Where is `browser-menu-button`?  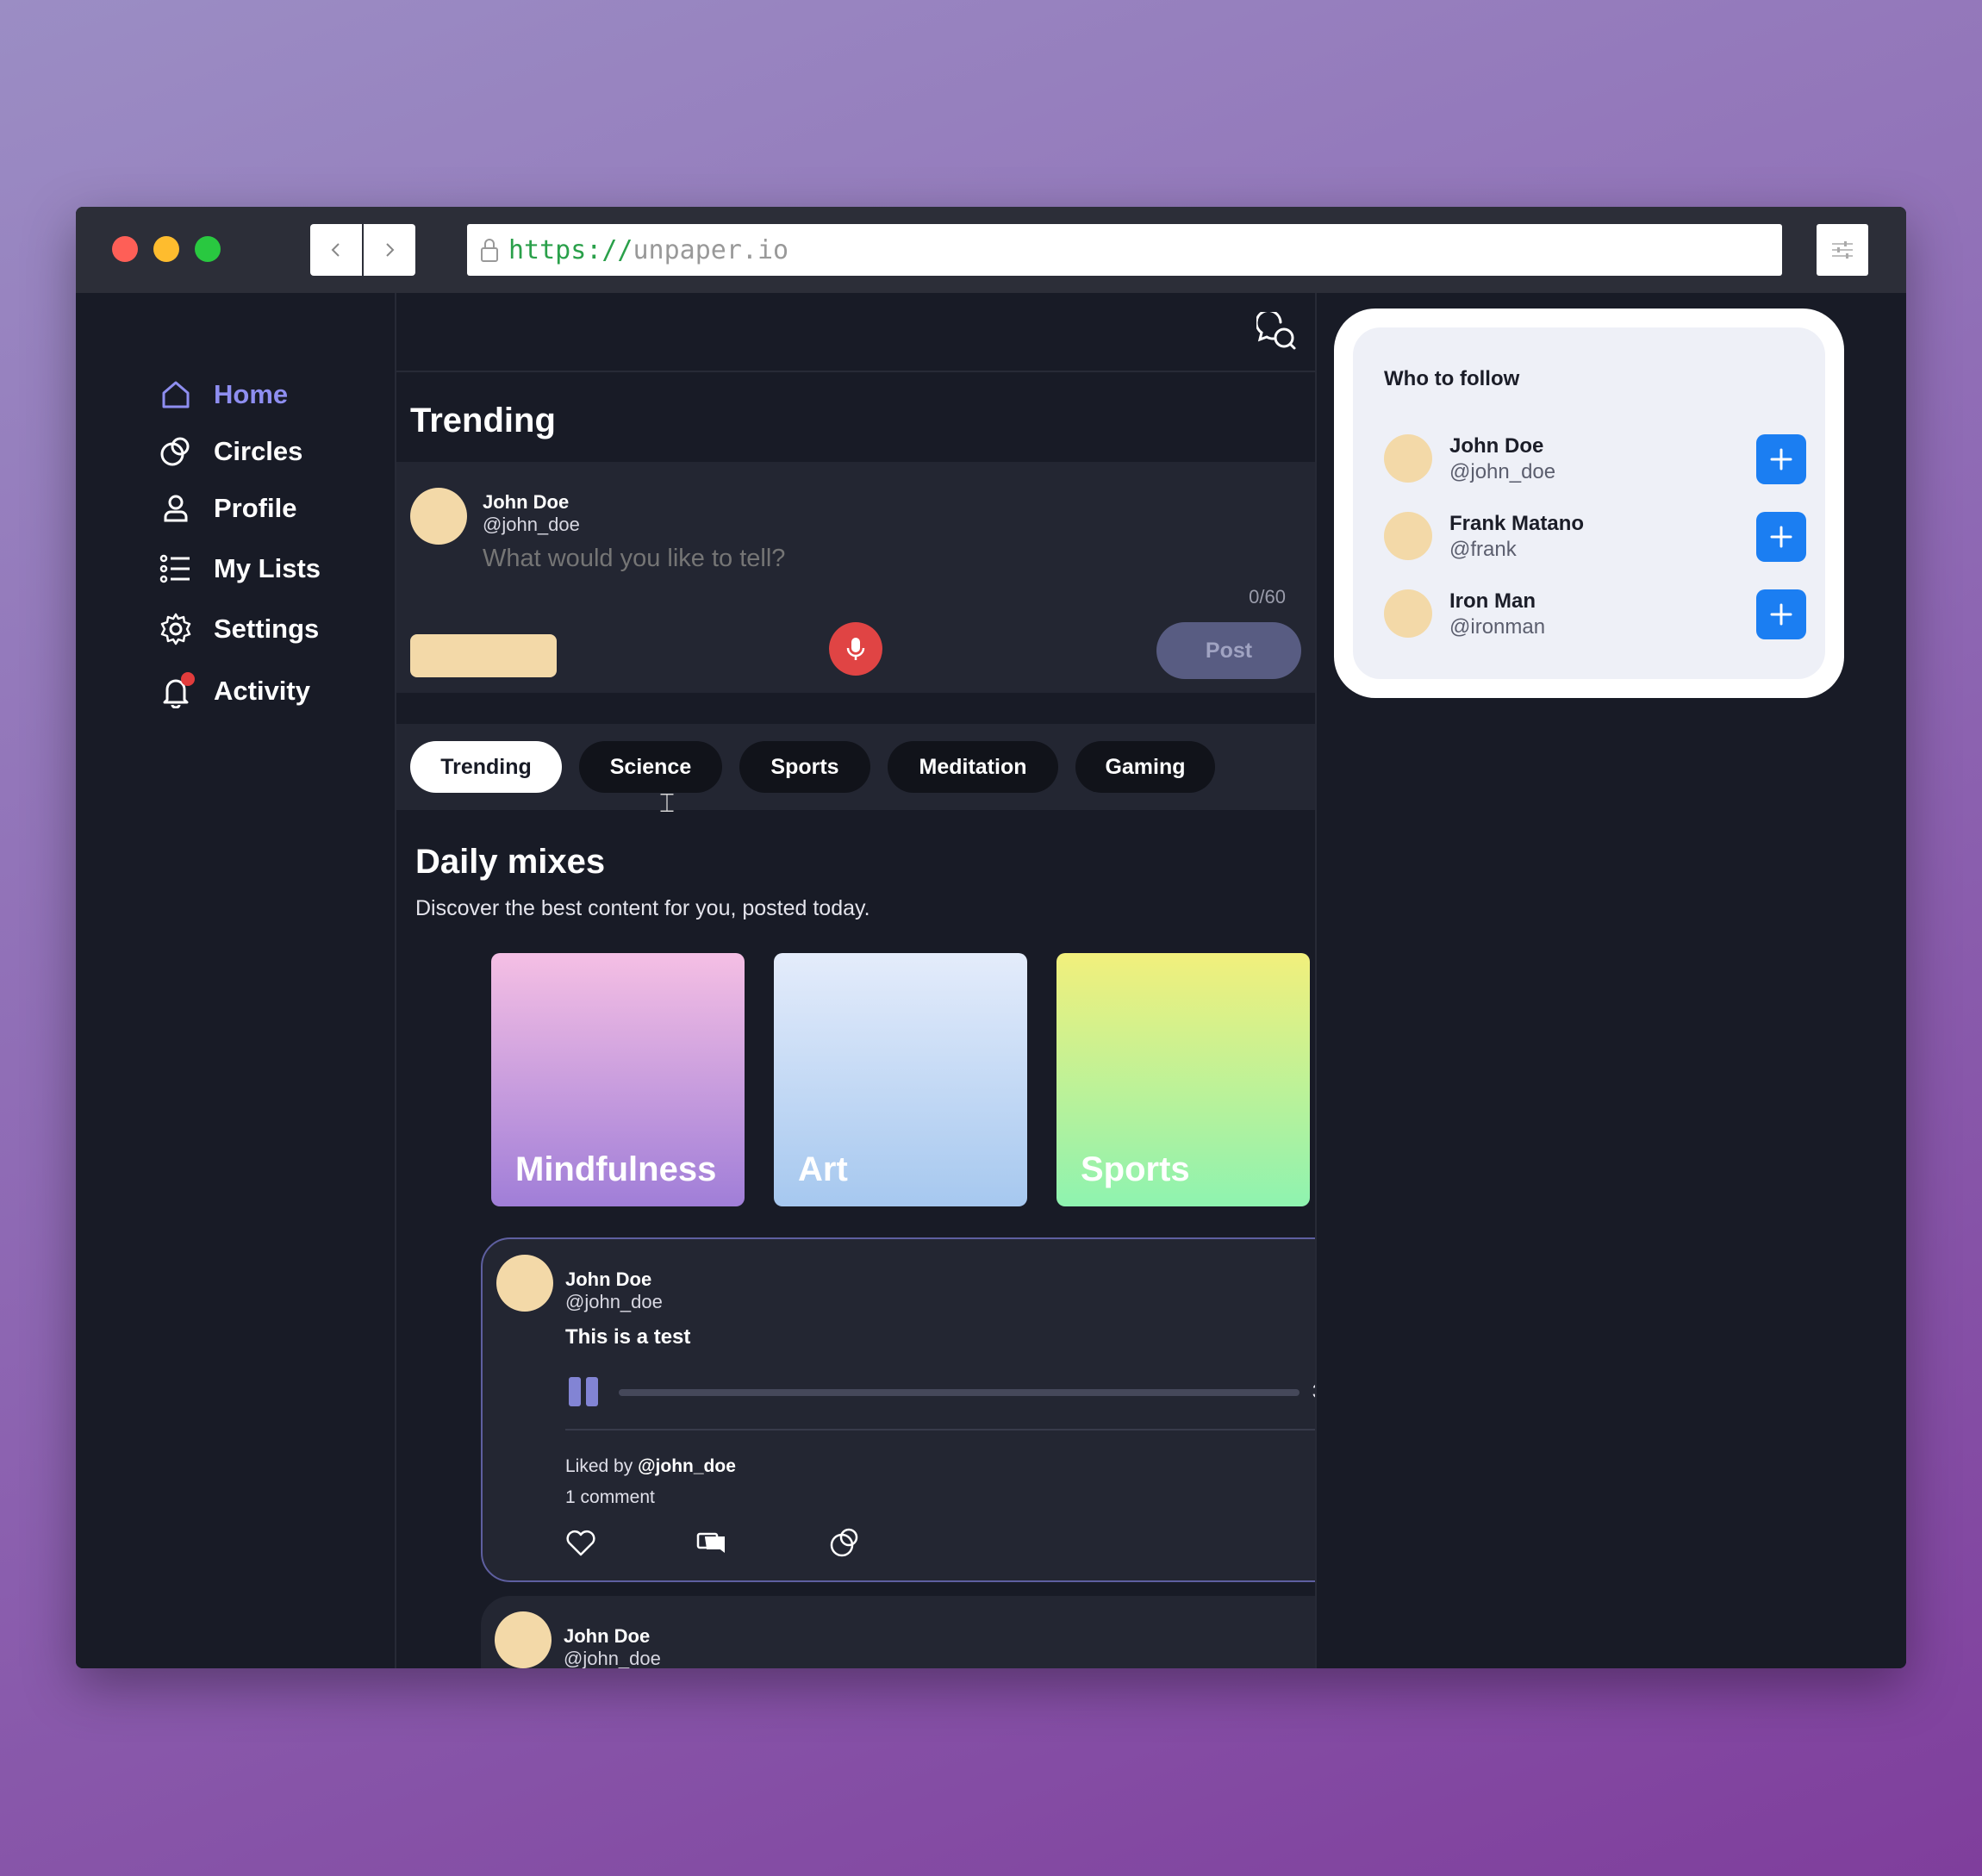 browser-menu-button is located at coordinates (1842, 250).